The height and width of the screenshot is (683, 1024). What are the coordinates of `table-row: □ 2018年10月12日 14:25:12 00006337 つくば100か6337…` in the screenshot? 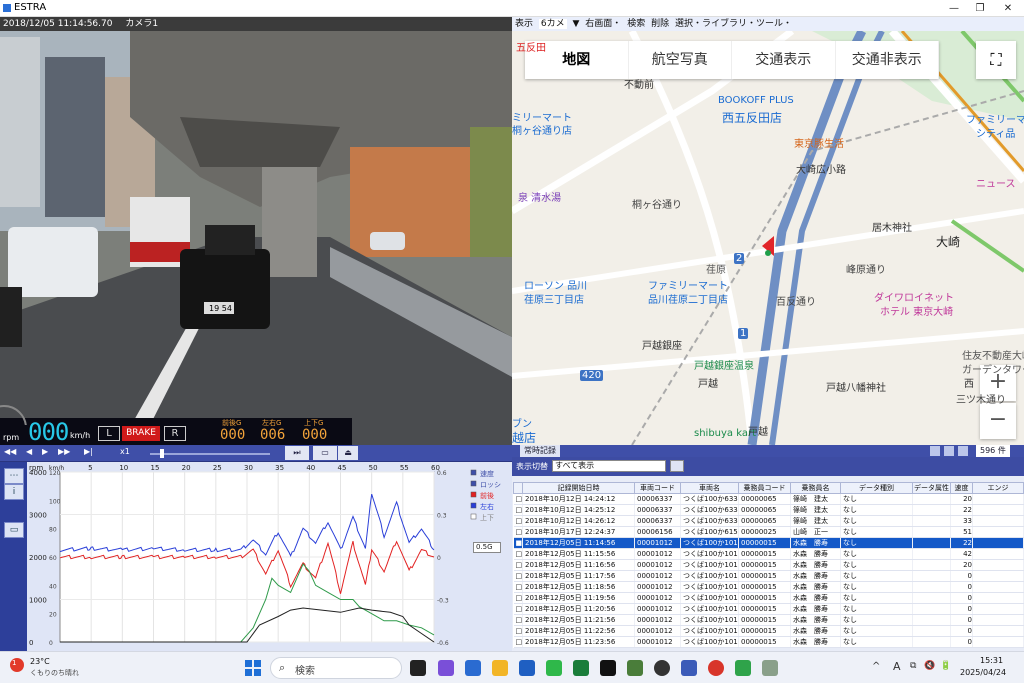 It's located at (768, 510).